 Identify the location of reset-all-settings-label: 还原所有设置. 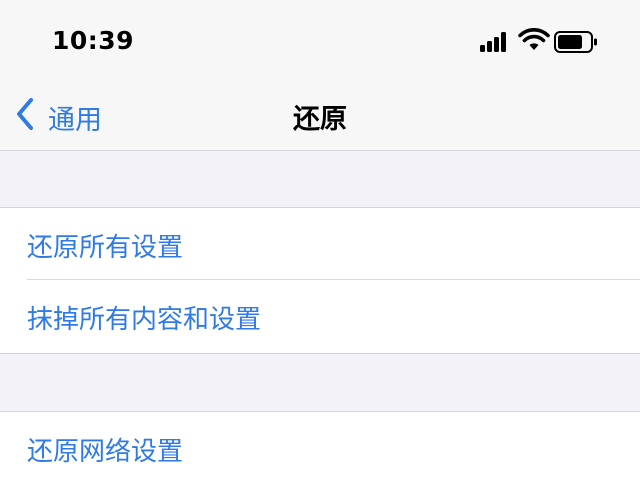
(105, 248).